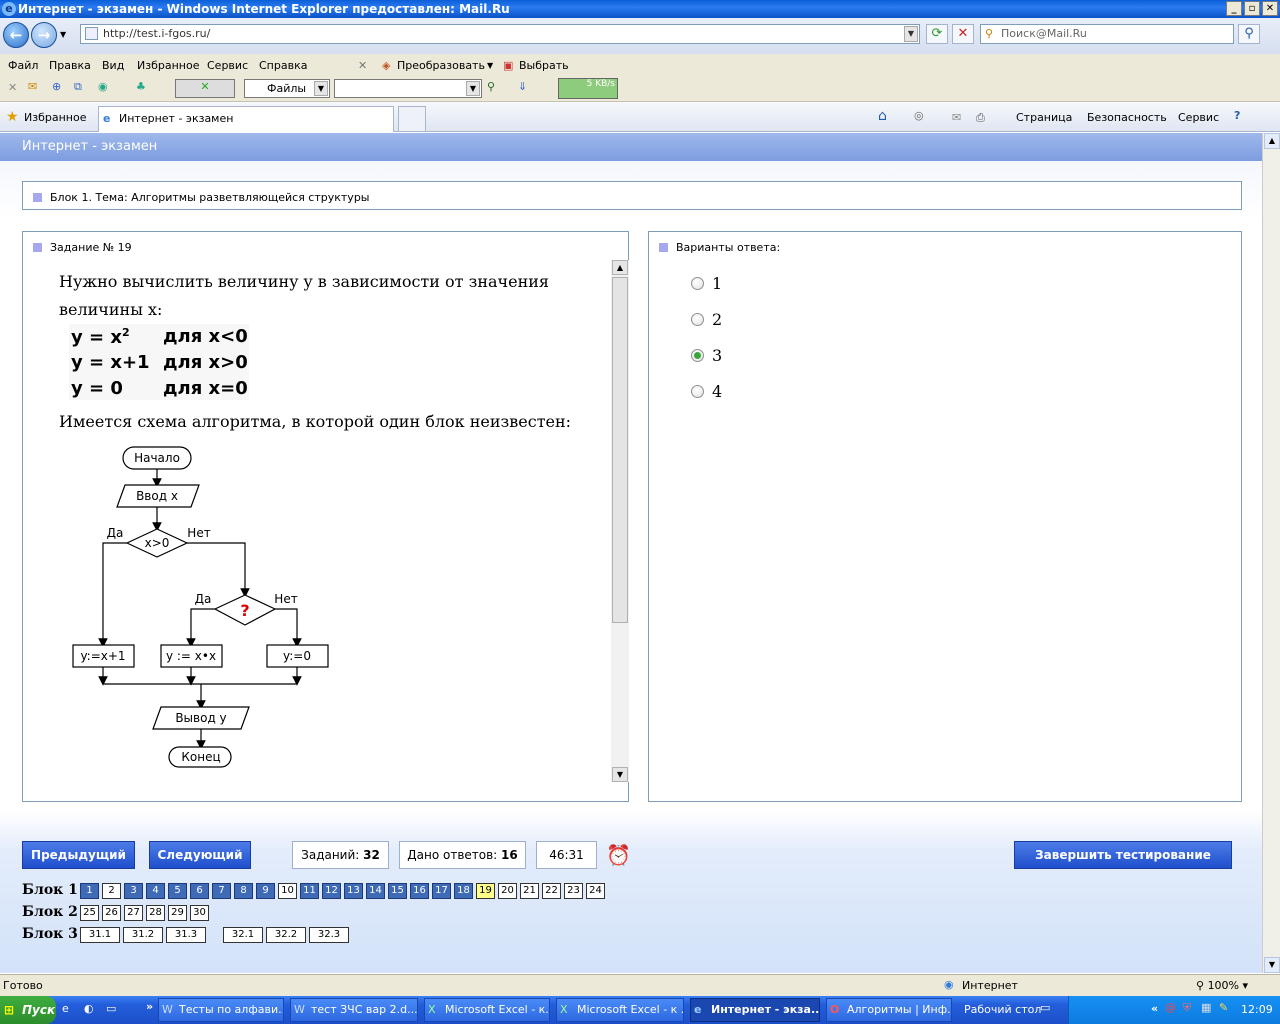 The height and width of the screenshot is (1024, 1280). What do you see at coordinates (78, 87) in the screenshot?
I see `windows-icon: ⧉` at bounding box center [78, 87].